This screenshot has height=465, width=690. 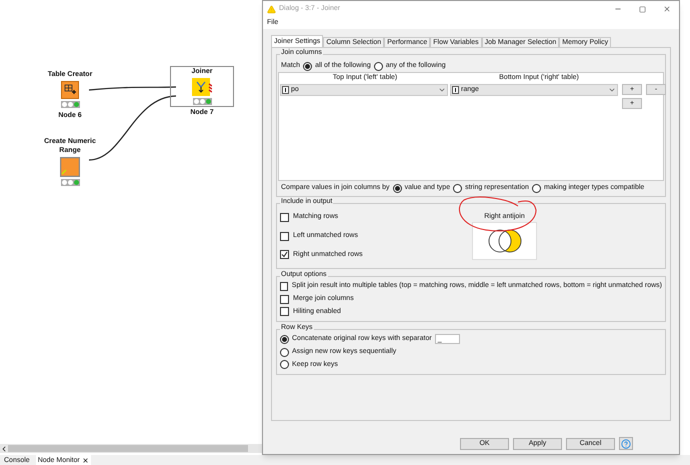 I want to click on maximize-icon, so click(x=642, y=9).